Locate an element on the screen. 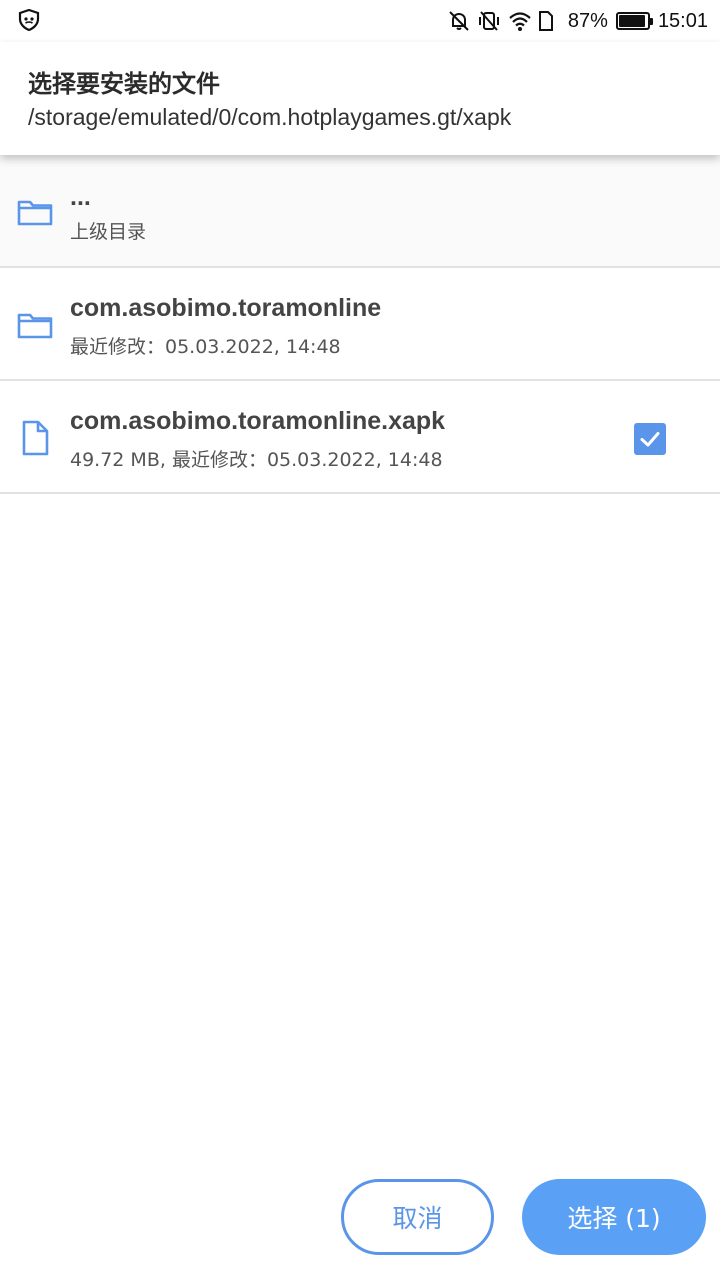 The image size is (720, 1280). list-item-parent-directory: ... 上级目录 is located at coordinates (360, 211).